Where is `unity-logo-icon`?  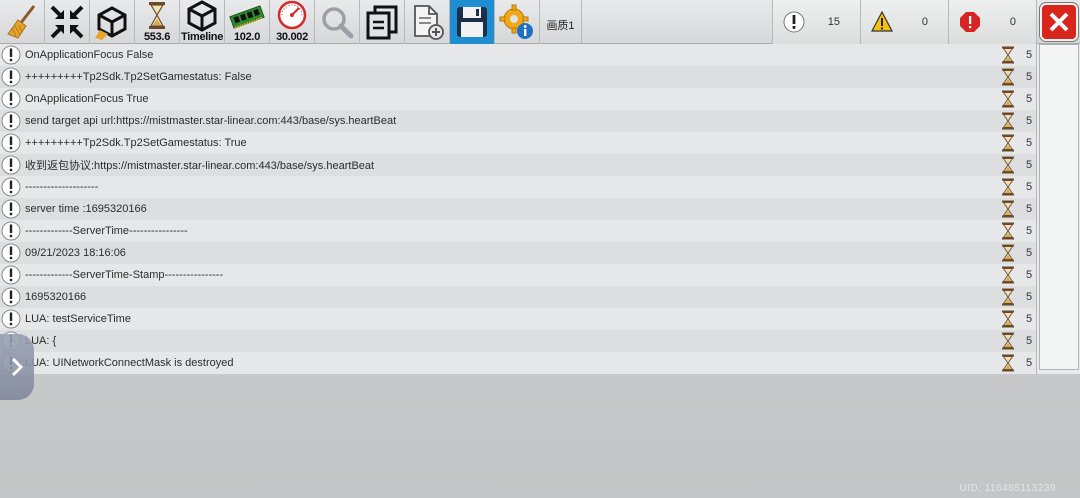
unity-logo-icon is located at coordinates (202, 16).